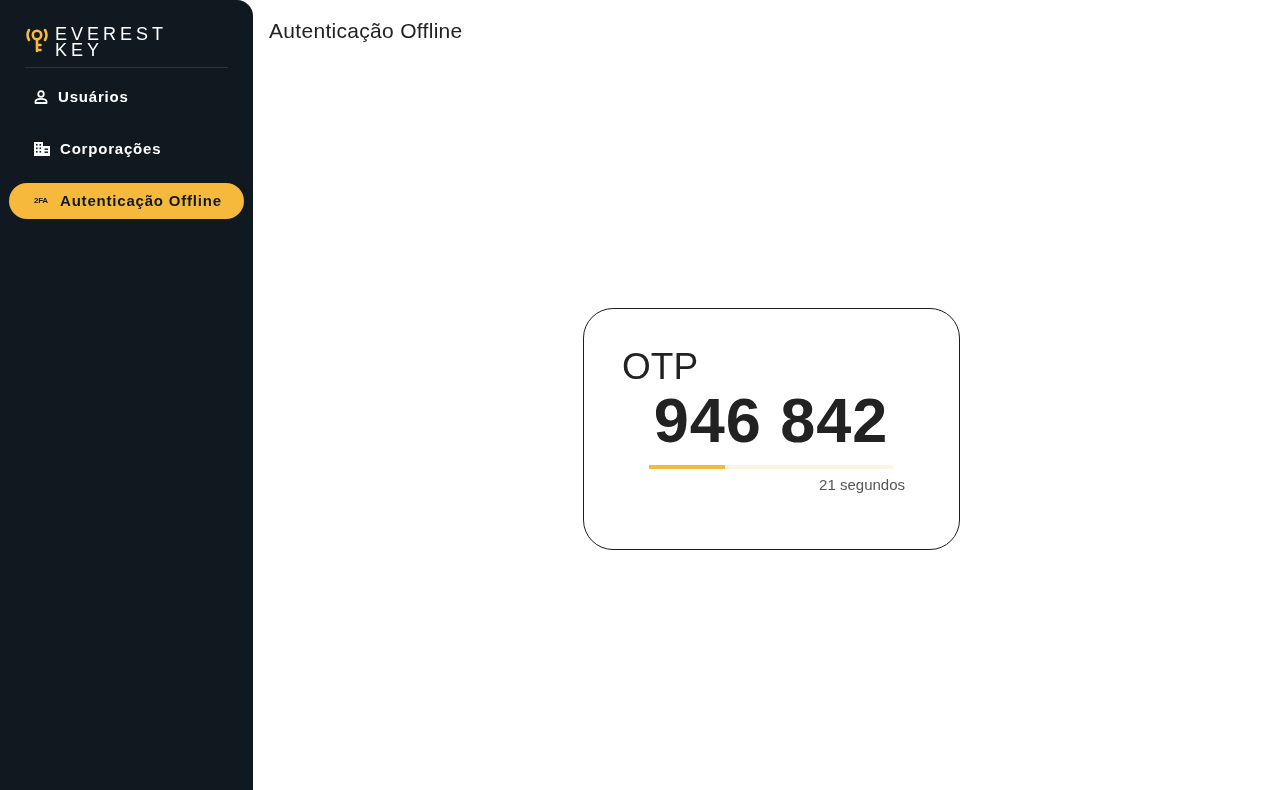  What do you see at coordinates (771, 420) in the screenshot?
I see `otp-code: 946 842` at bounding box center [771, 420].